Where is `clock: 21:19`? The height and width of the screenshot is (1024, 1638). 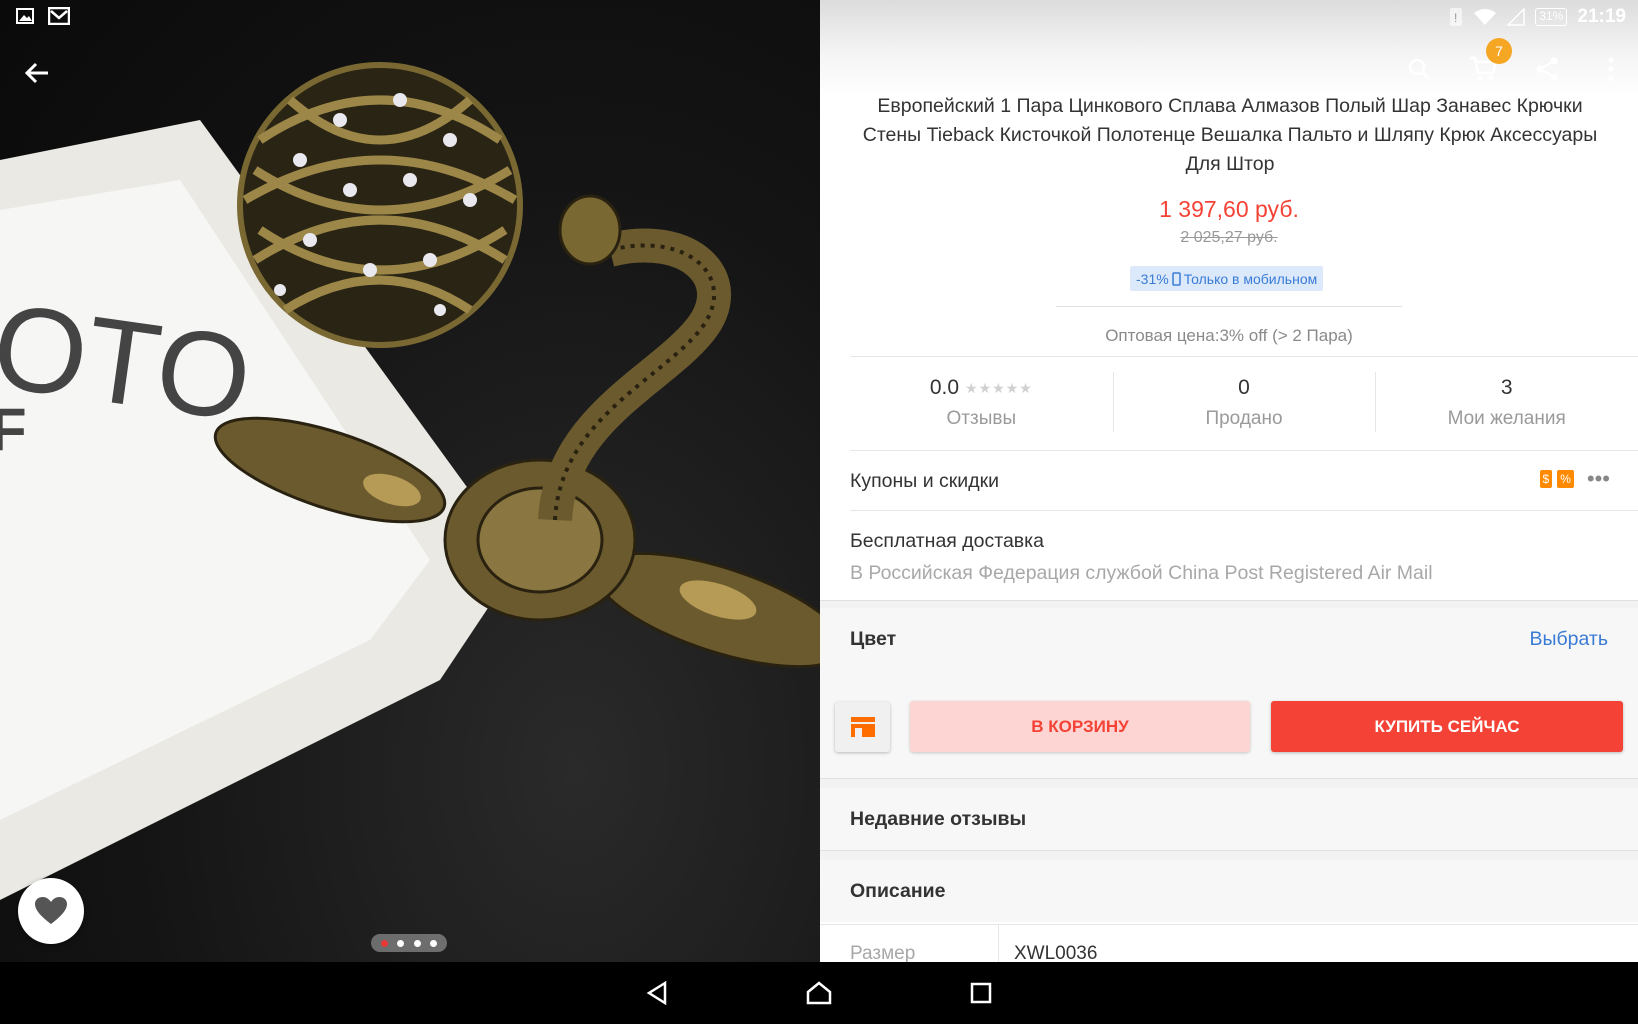 clock: 21:19 is located at coordinates (1601, 16).